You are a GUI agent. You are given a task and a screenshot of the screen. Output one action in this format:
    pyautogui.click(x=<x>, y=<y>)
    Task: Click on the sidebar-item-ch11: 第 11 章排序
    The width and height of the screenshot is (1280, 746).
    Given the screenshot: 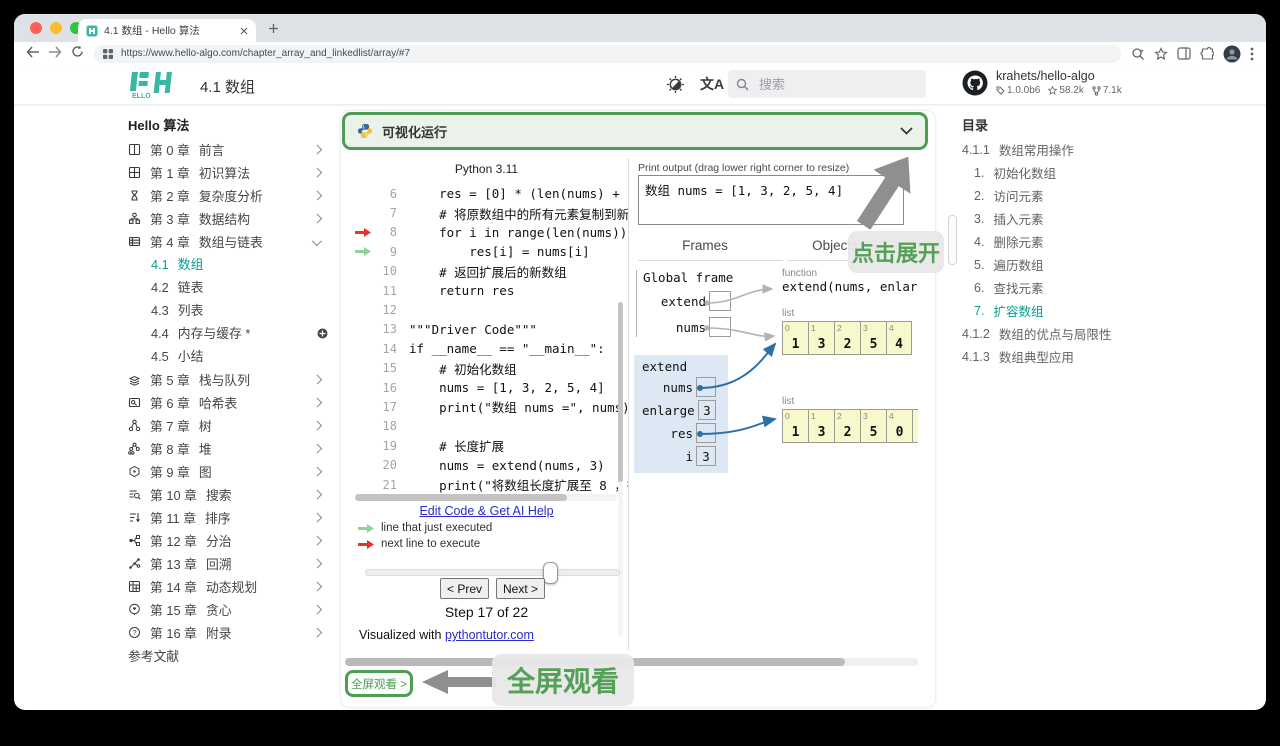 What is the action you would take?
    pyautogui.click(x=228, y=517)
    